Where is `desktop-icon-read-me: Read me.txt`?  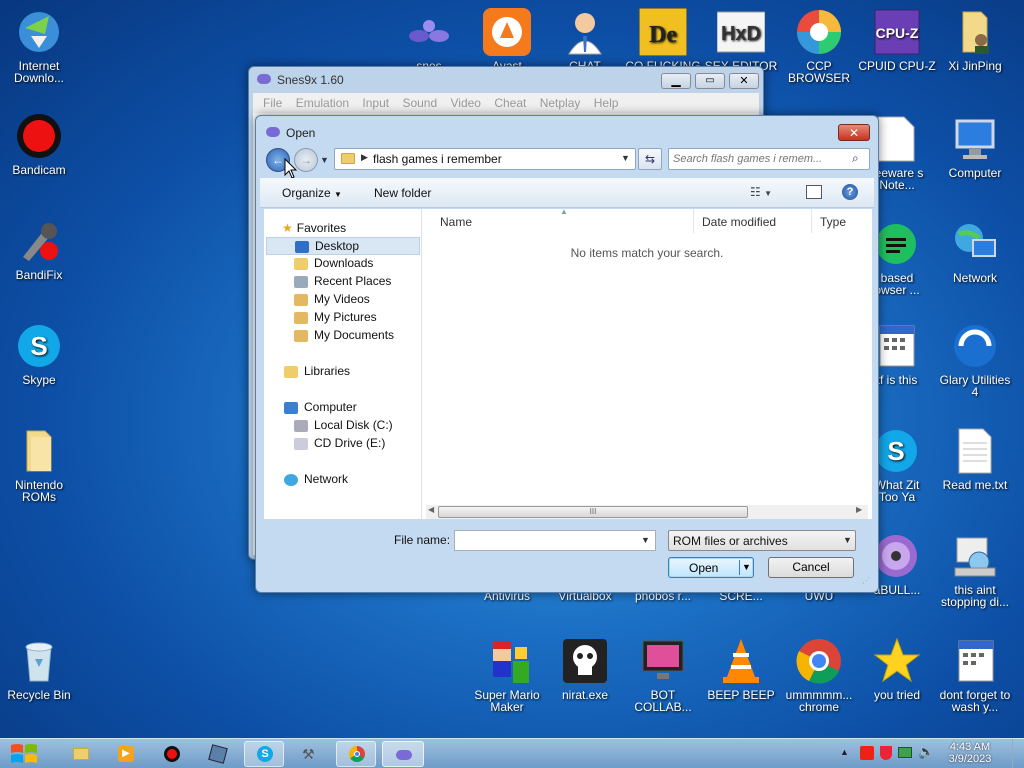
desktop-icon-read-me: Read me.txt is located at coordinates (975, 459).